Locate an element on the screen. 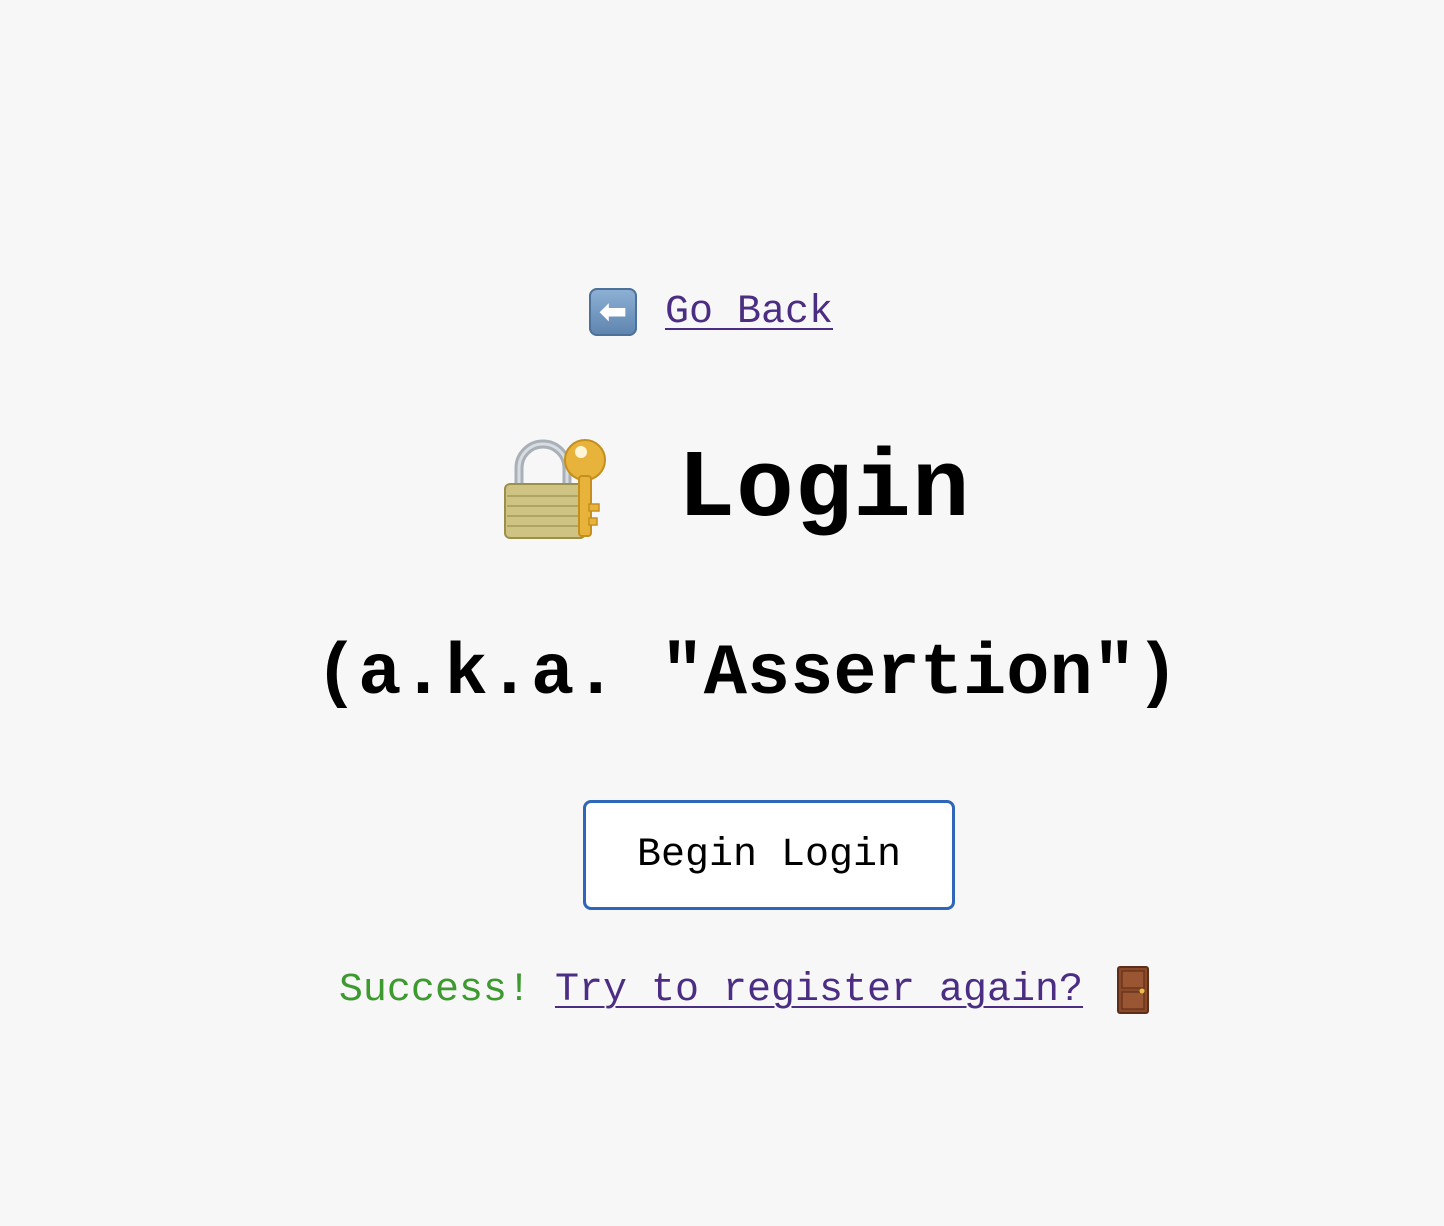  status-message: Success! Try to register again? is located at coordinates (722, 990).